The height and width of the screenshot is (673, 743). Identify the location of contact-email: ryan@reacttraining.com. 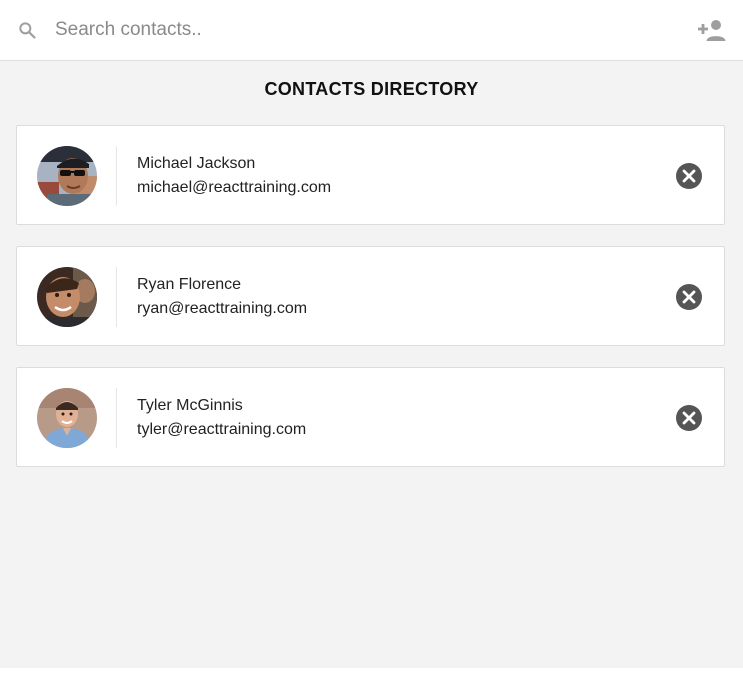
(222, 308).